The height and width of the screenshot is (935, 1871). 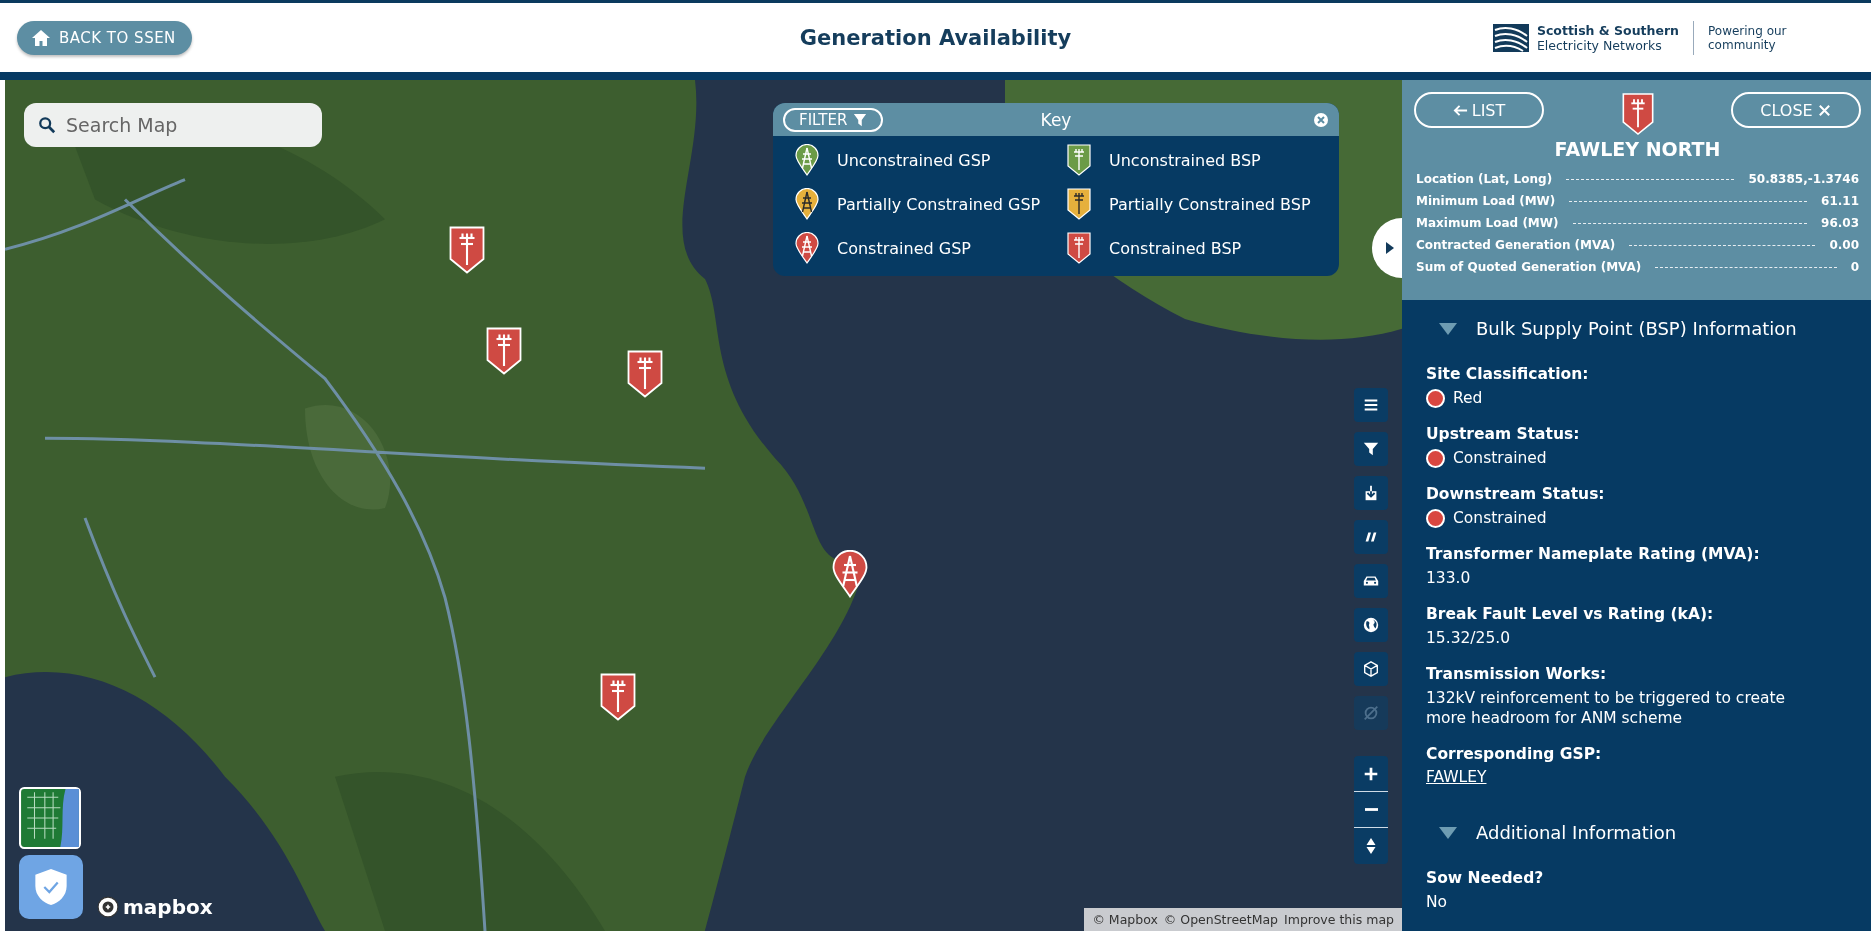 What do you see at coordinates (1390, 248) in the screenshot?
I see `caret-icon` at bounding box center [1390, 248].